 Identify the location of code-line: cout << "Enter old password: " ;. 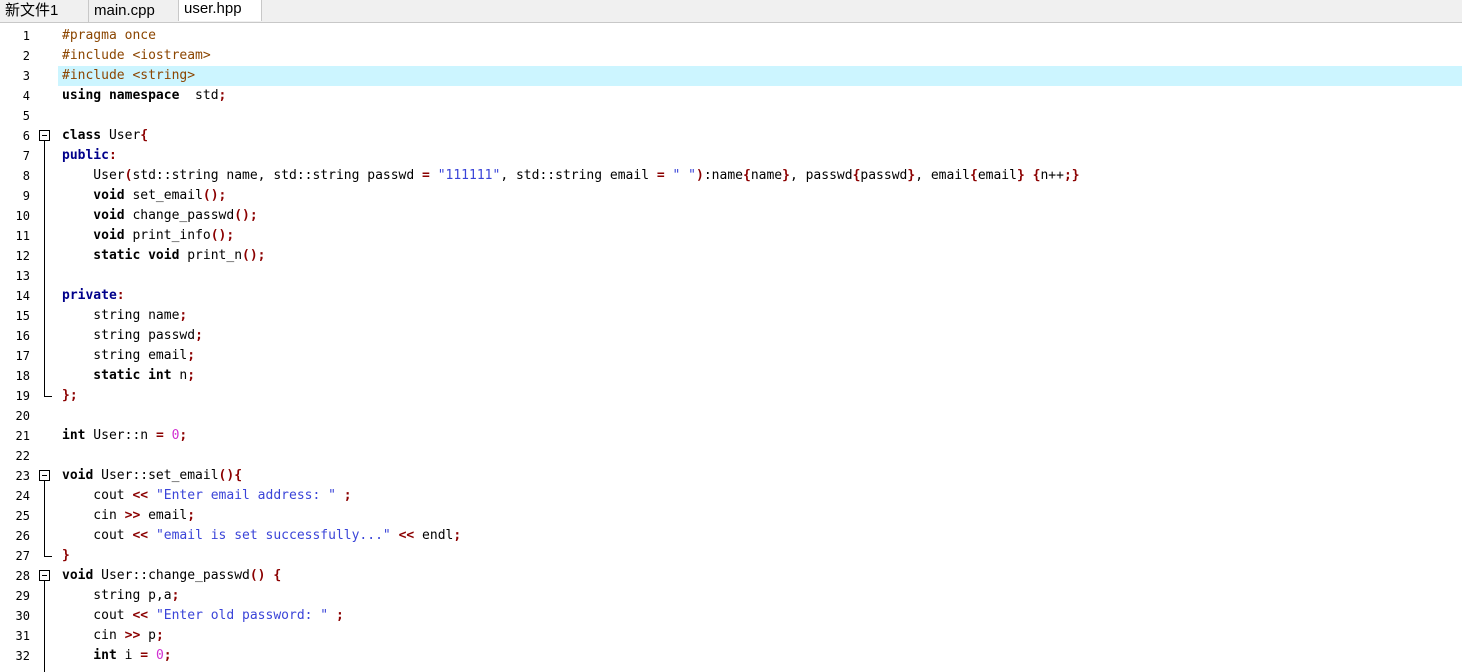
(762, 616).